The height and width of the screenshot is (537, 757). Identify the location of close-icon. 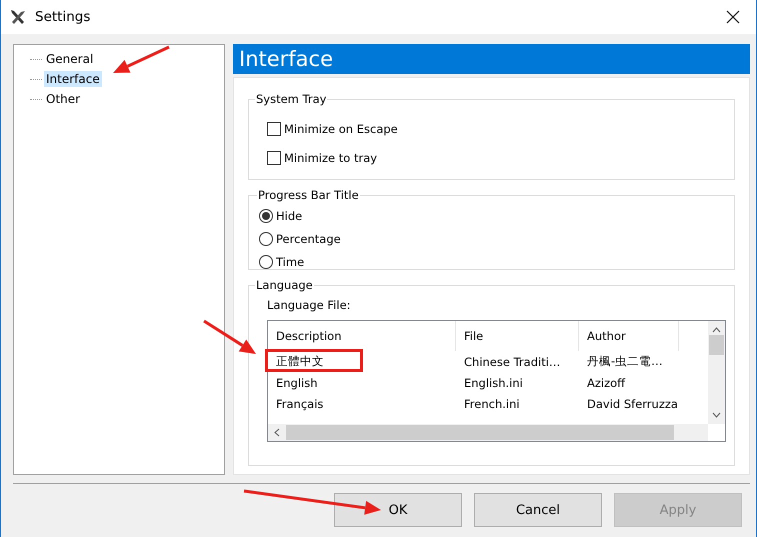
(733, 17).